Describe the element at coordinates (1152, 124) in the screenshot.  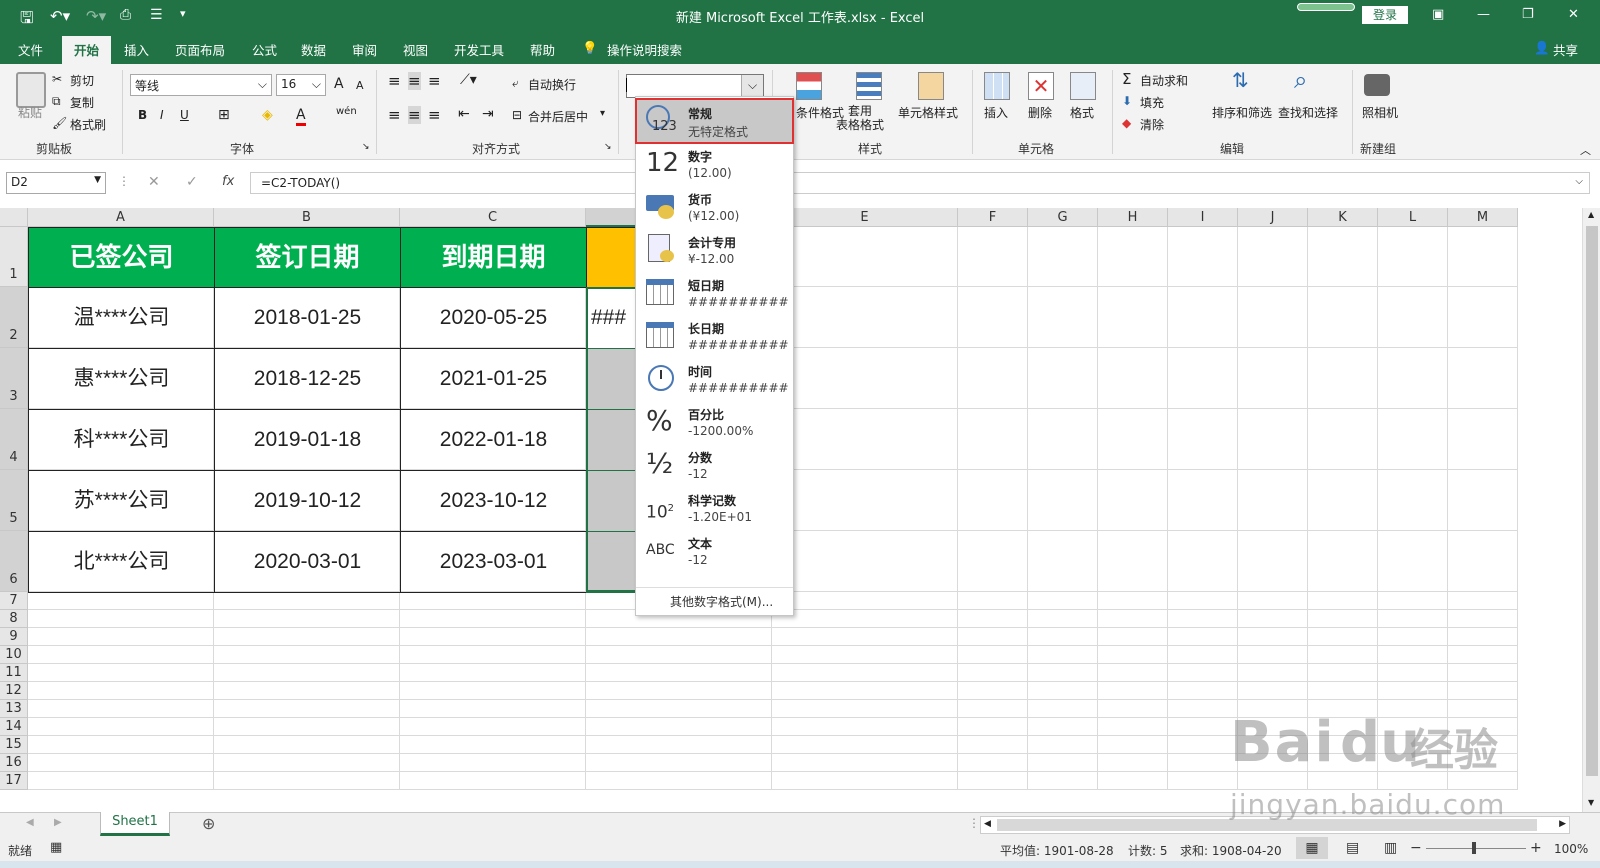
I see `clear-button: 清除` at that location.